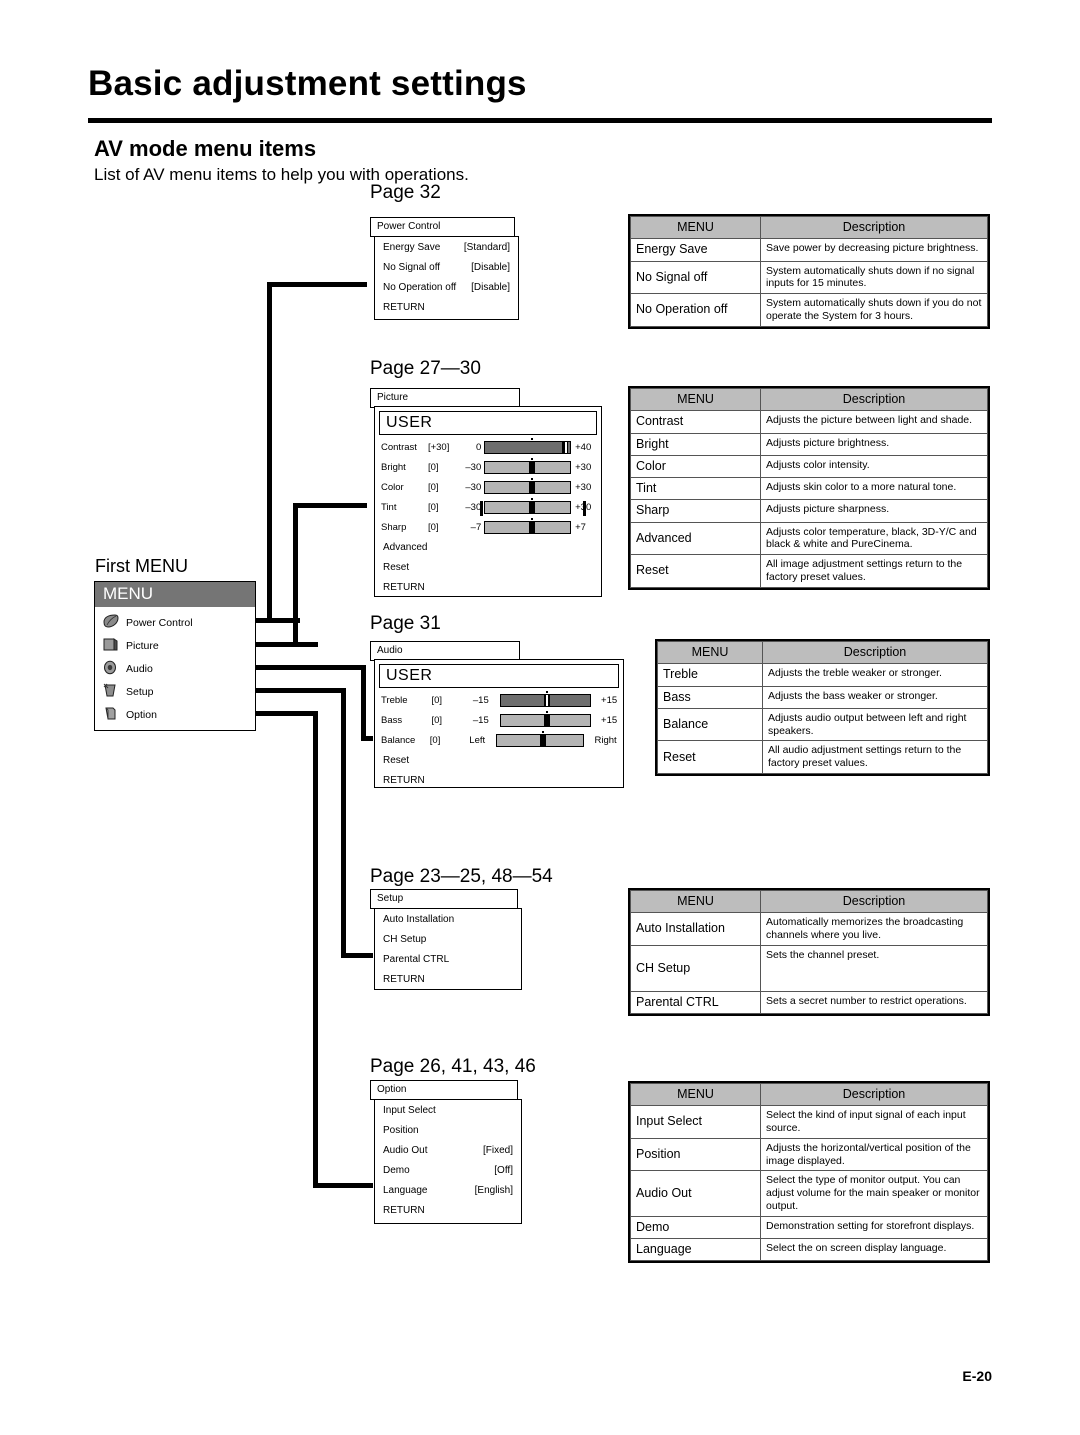 This screenshot has height=1435, width=1080. I want to click on osd-row: Auto Installation, so click(448, 919).